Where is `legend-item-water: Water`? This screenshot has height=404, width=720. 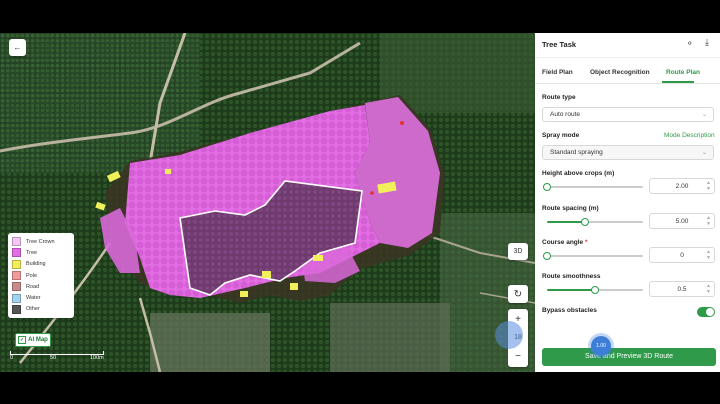
legend-item-water: Water is located at coordinates (41, 297).